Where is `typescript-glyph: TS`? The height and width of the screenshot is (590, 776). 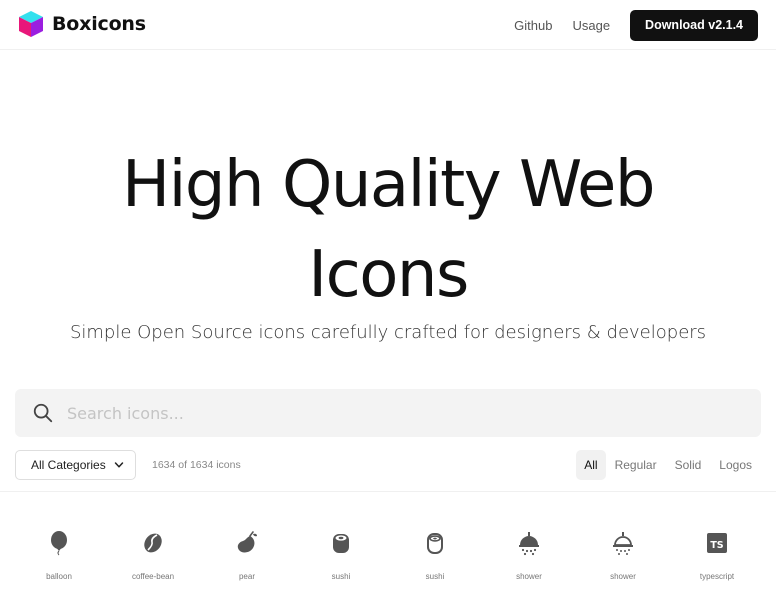 typescript-glyph: TS is located at coordinates (716, 545).